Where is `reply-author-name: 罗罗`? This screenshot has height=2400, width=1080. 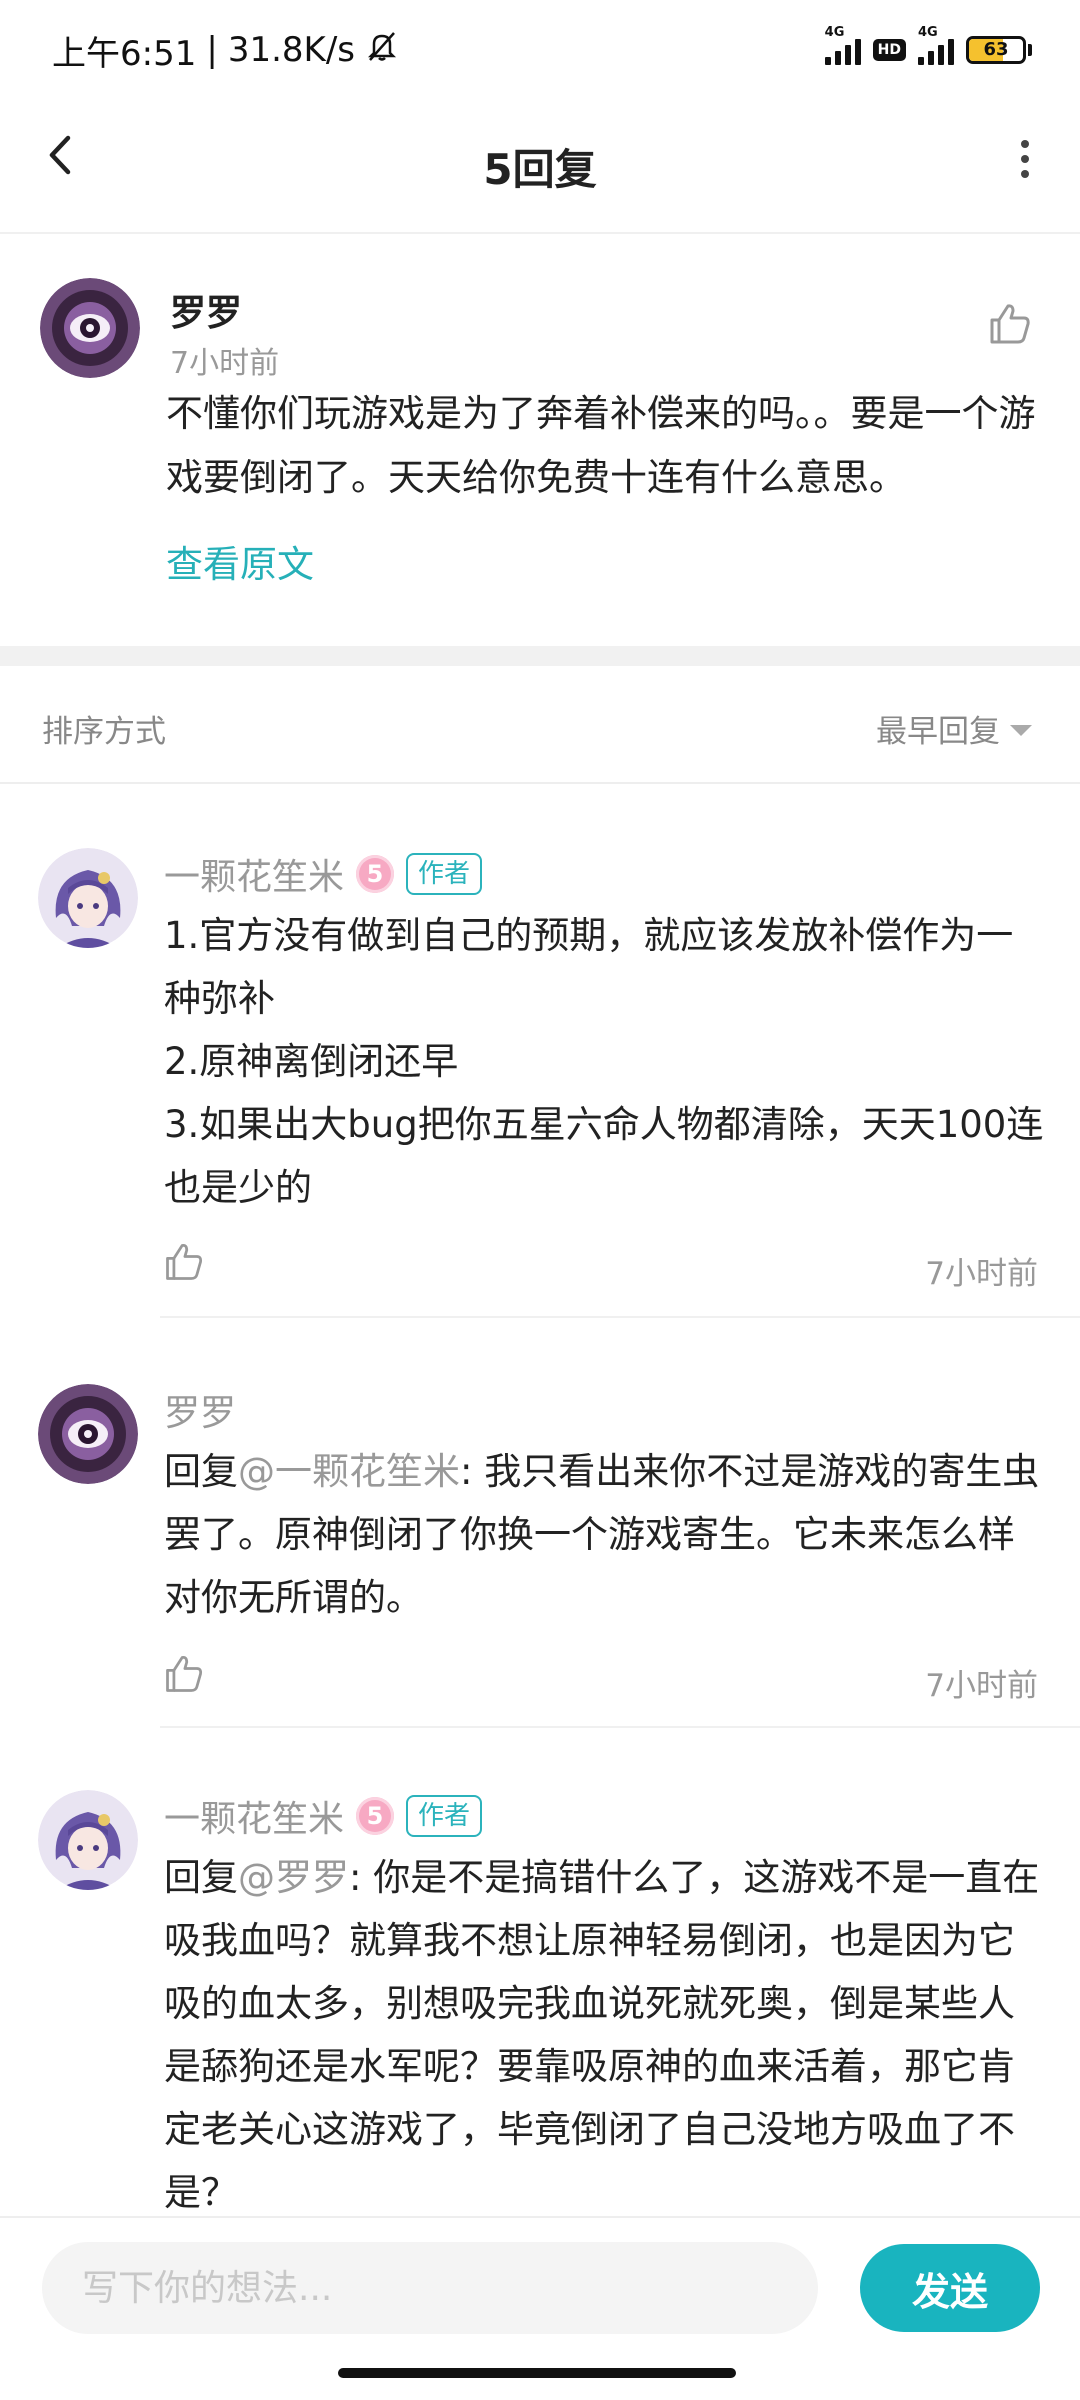 reply-author-name: 罗罗 is located at coordinates (200, 1410).